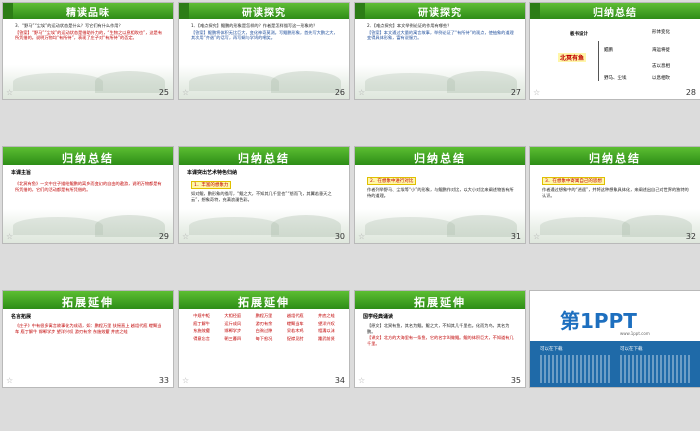 This screenshot has height=431, width=700. I want to click on slide-number: 34, so click(339, 380).